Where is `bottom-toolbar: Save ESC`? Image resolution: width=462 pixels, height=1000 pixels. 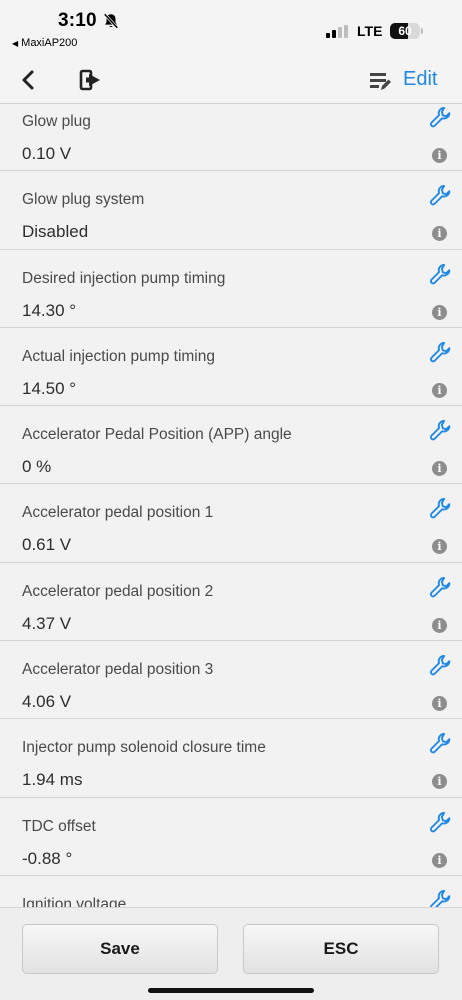 bottom-toolbar: Save ESC is located at coordinates (231, 953).